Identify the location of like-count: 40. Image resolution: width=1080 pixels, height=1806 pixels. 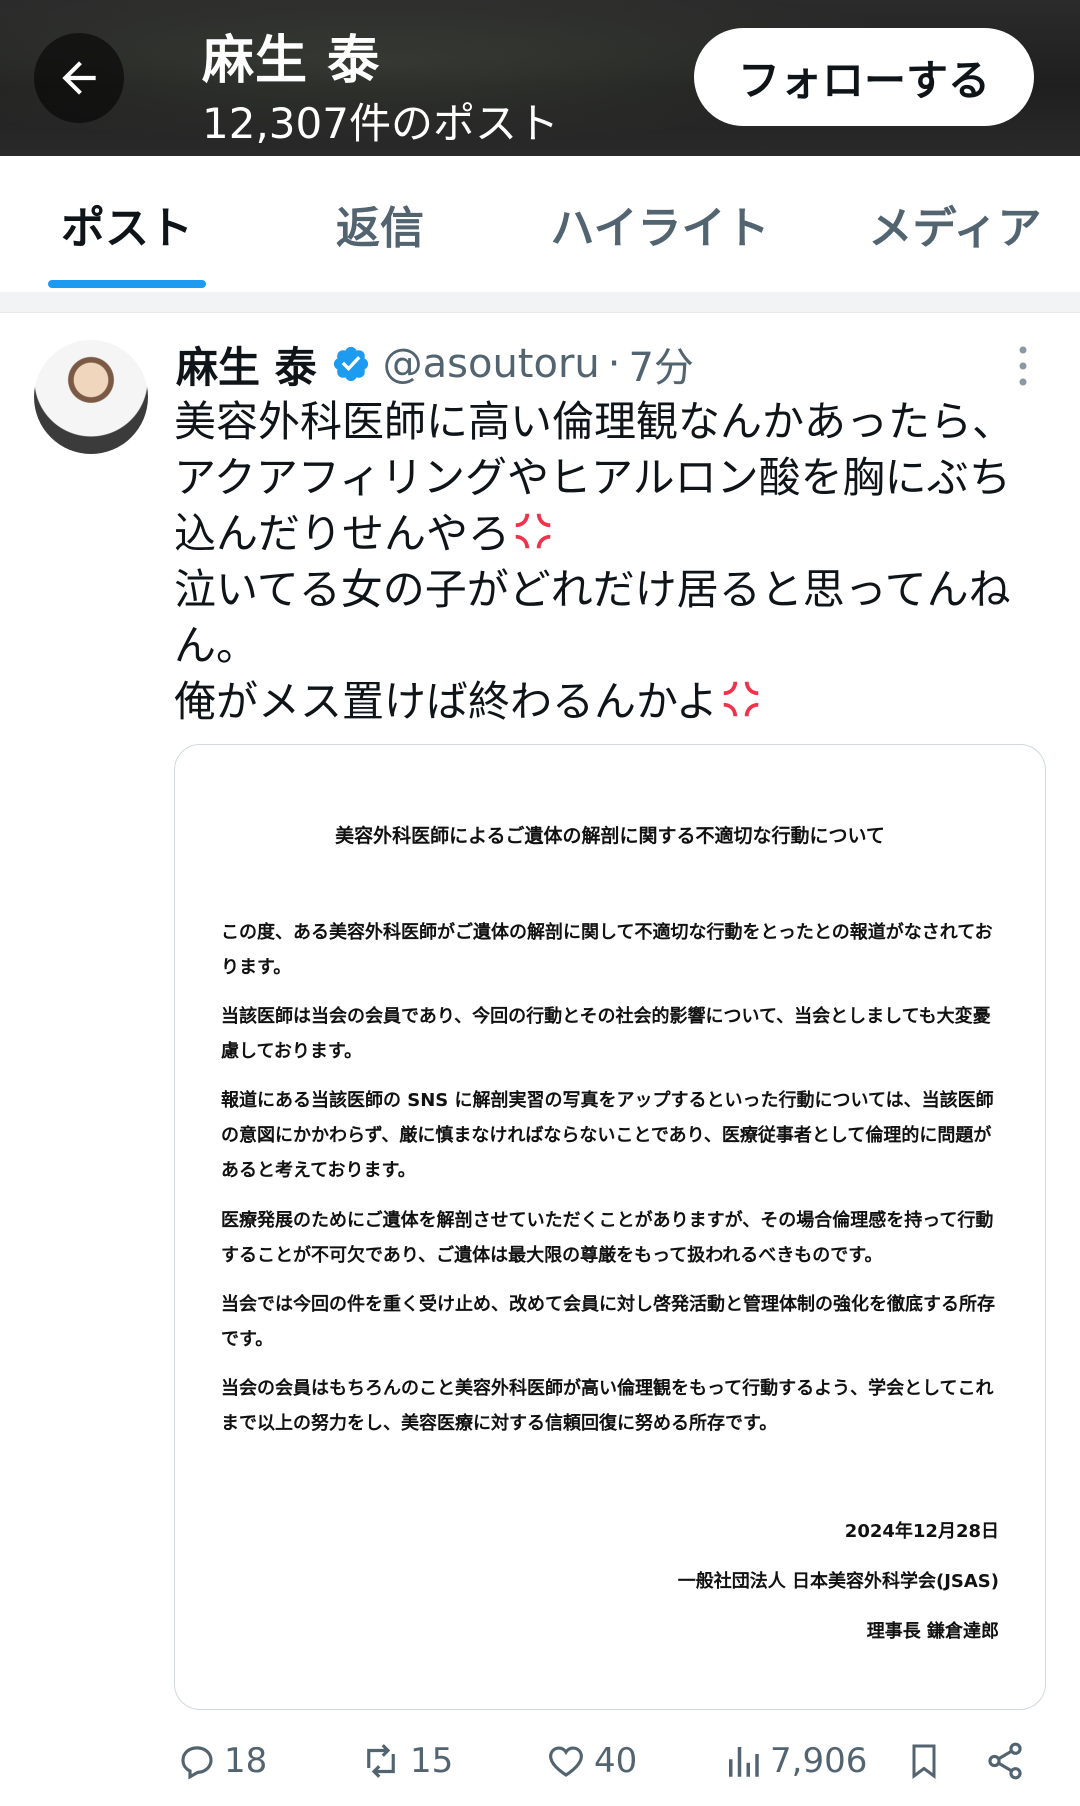
(616, 1761).